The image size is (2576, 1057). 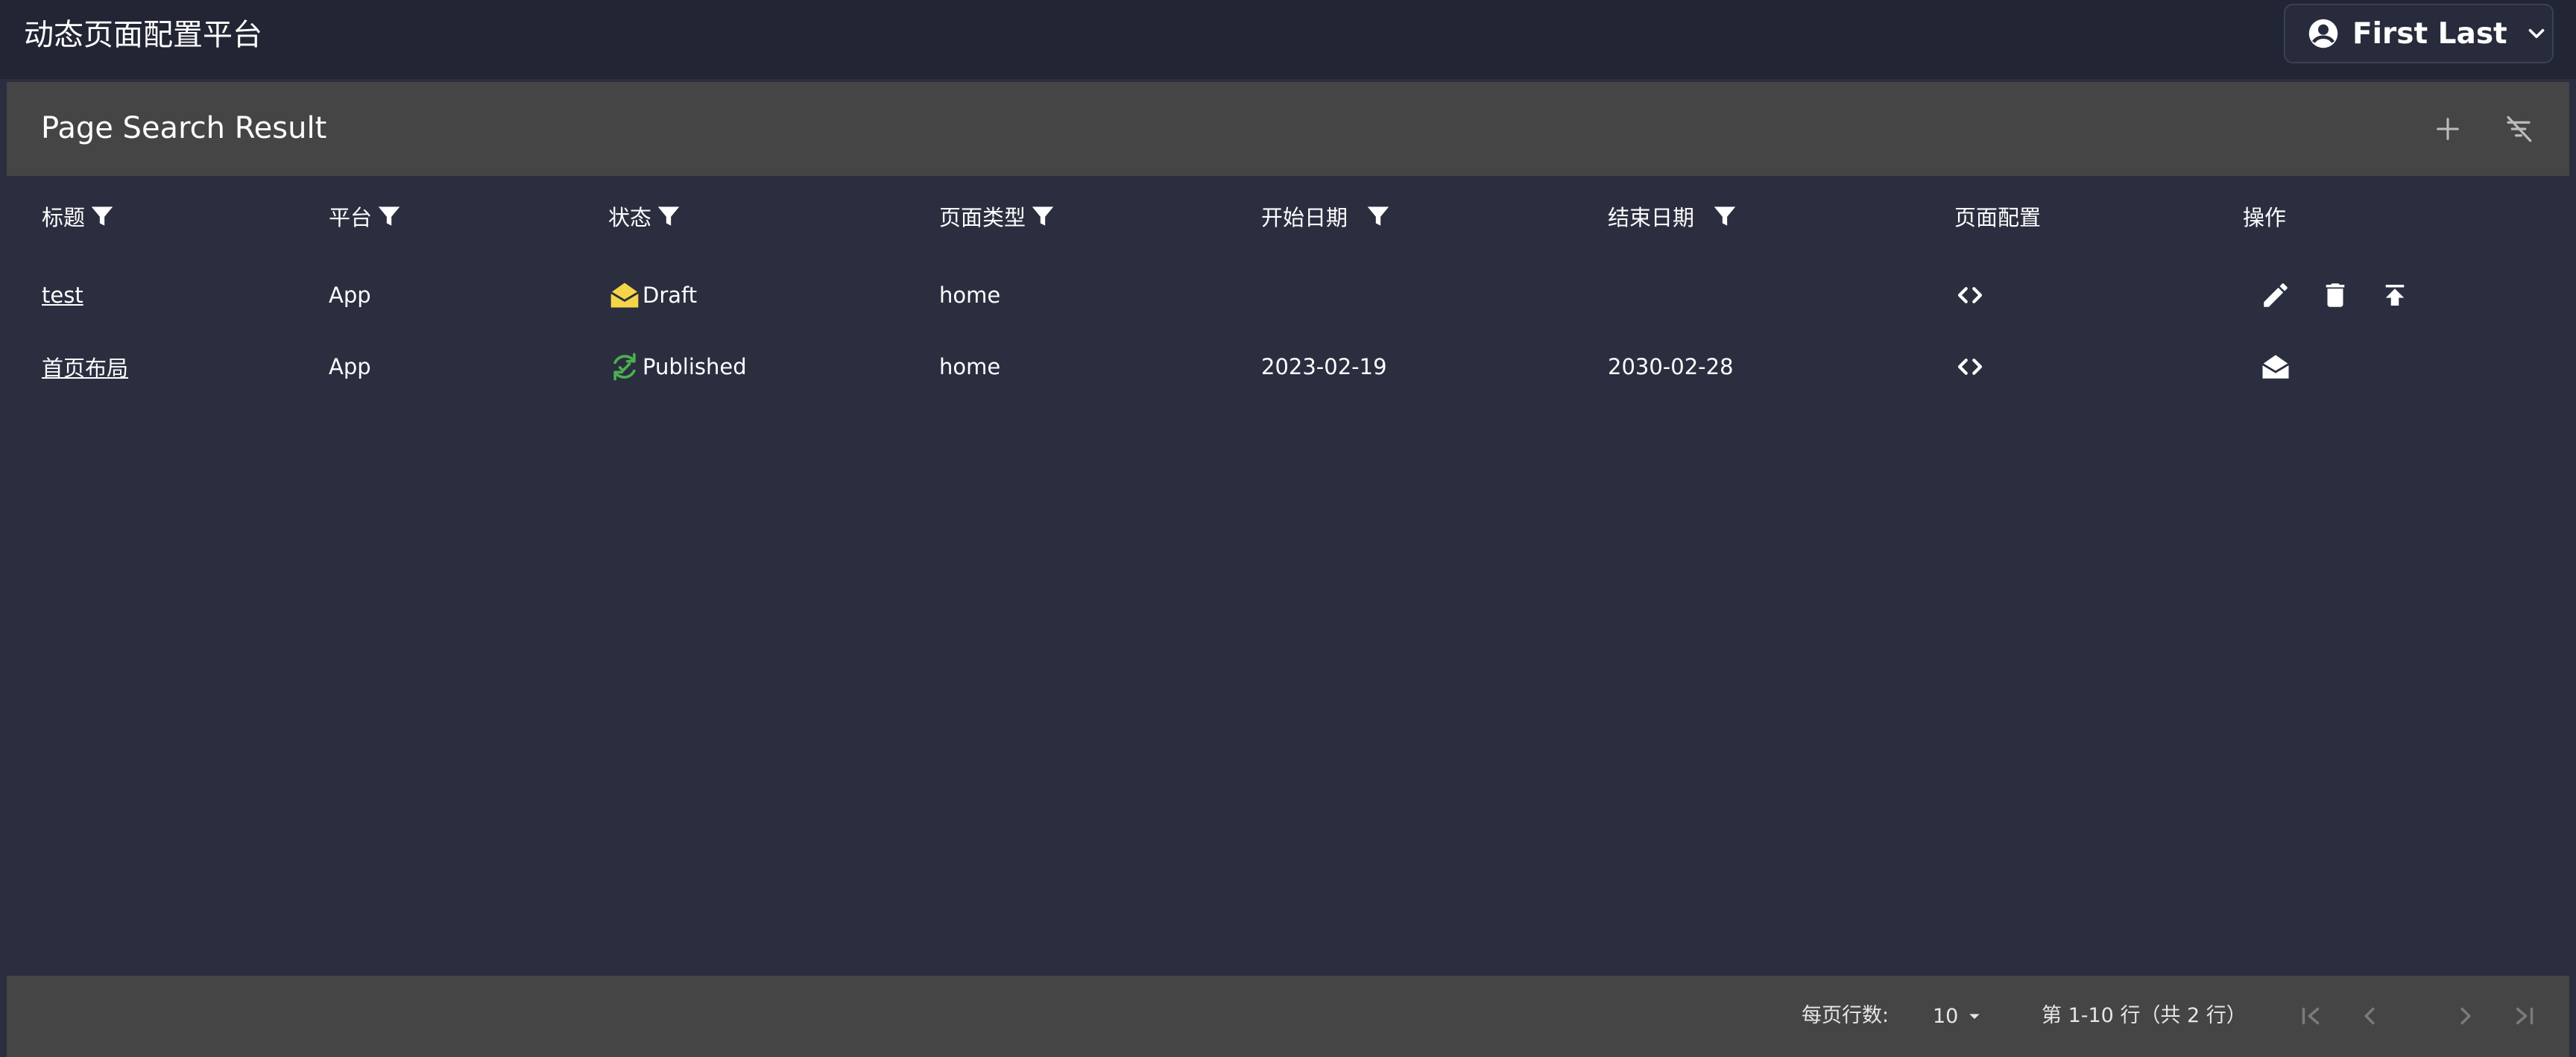 What do you see at coordinates (645, 216) in the screenshot?
I see `column-header-status: 状态` at bounding box center [645, 216].